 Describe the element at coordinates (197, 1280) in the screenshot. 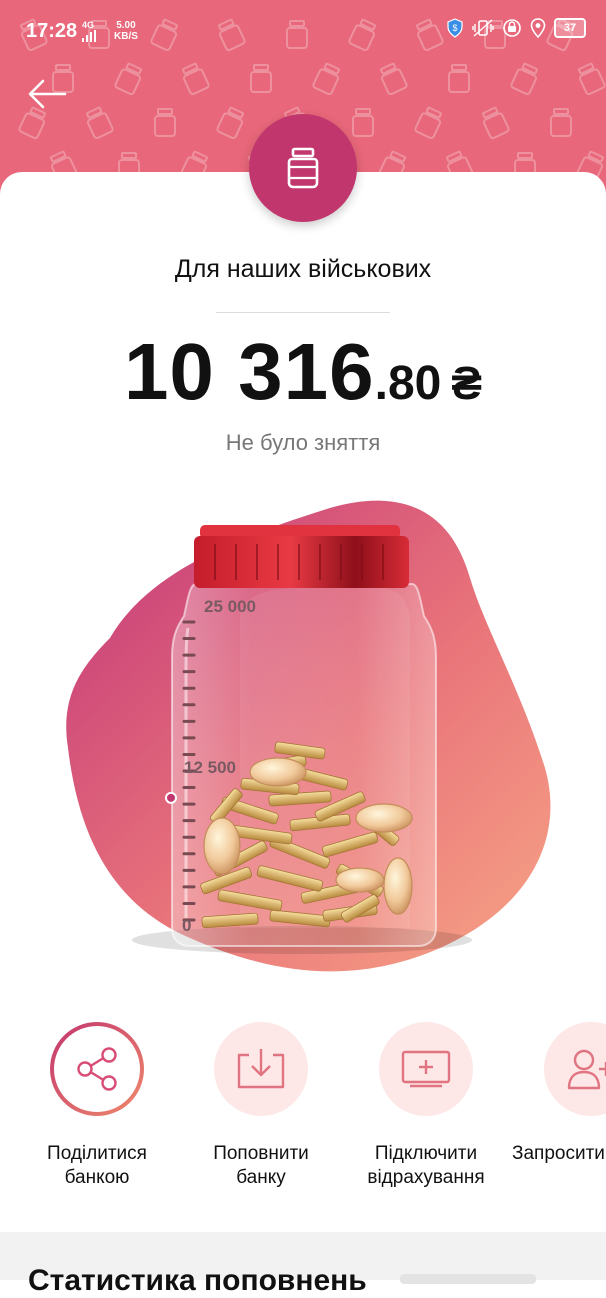

I see `stats-title: Статистика поповнень` at that location.